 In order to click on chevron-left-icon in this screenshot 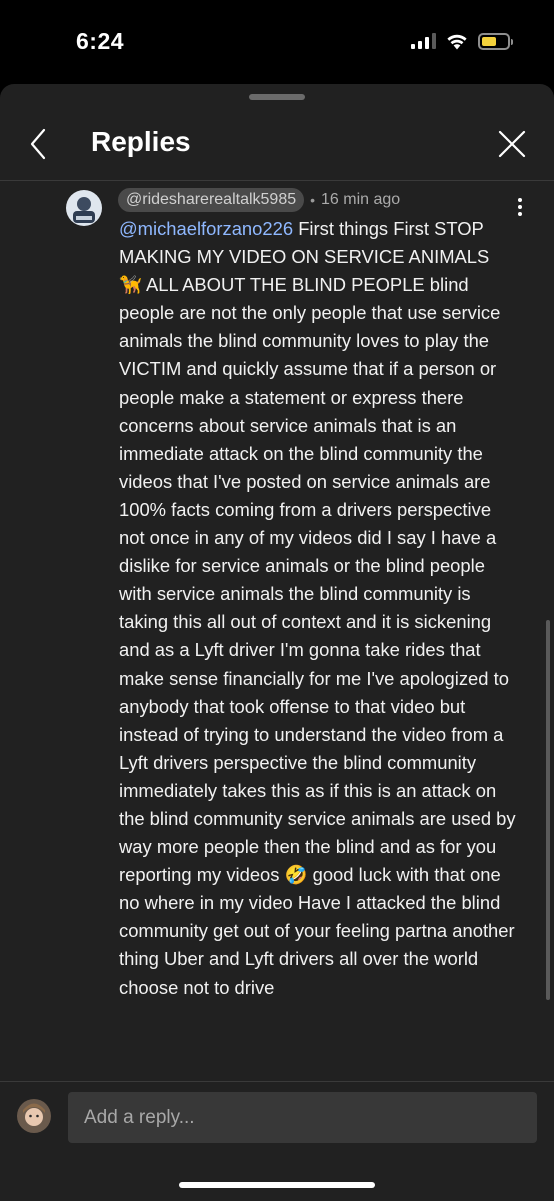, I will do `click(38, 144)`.